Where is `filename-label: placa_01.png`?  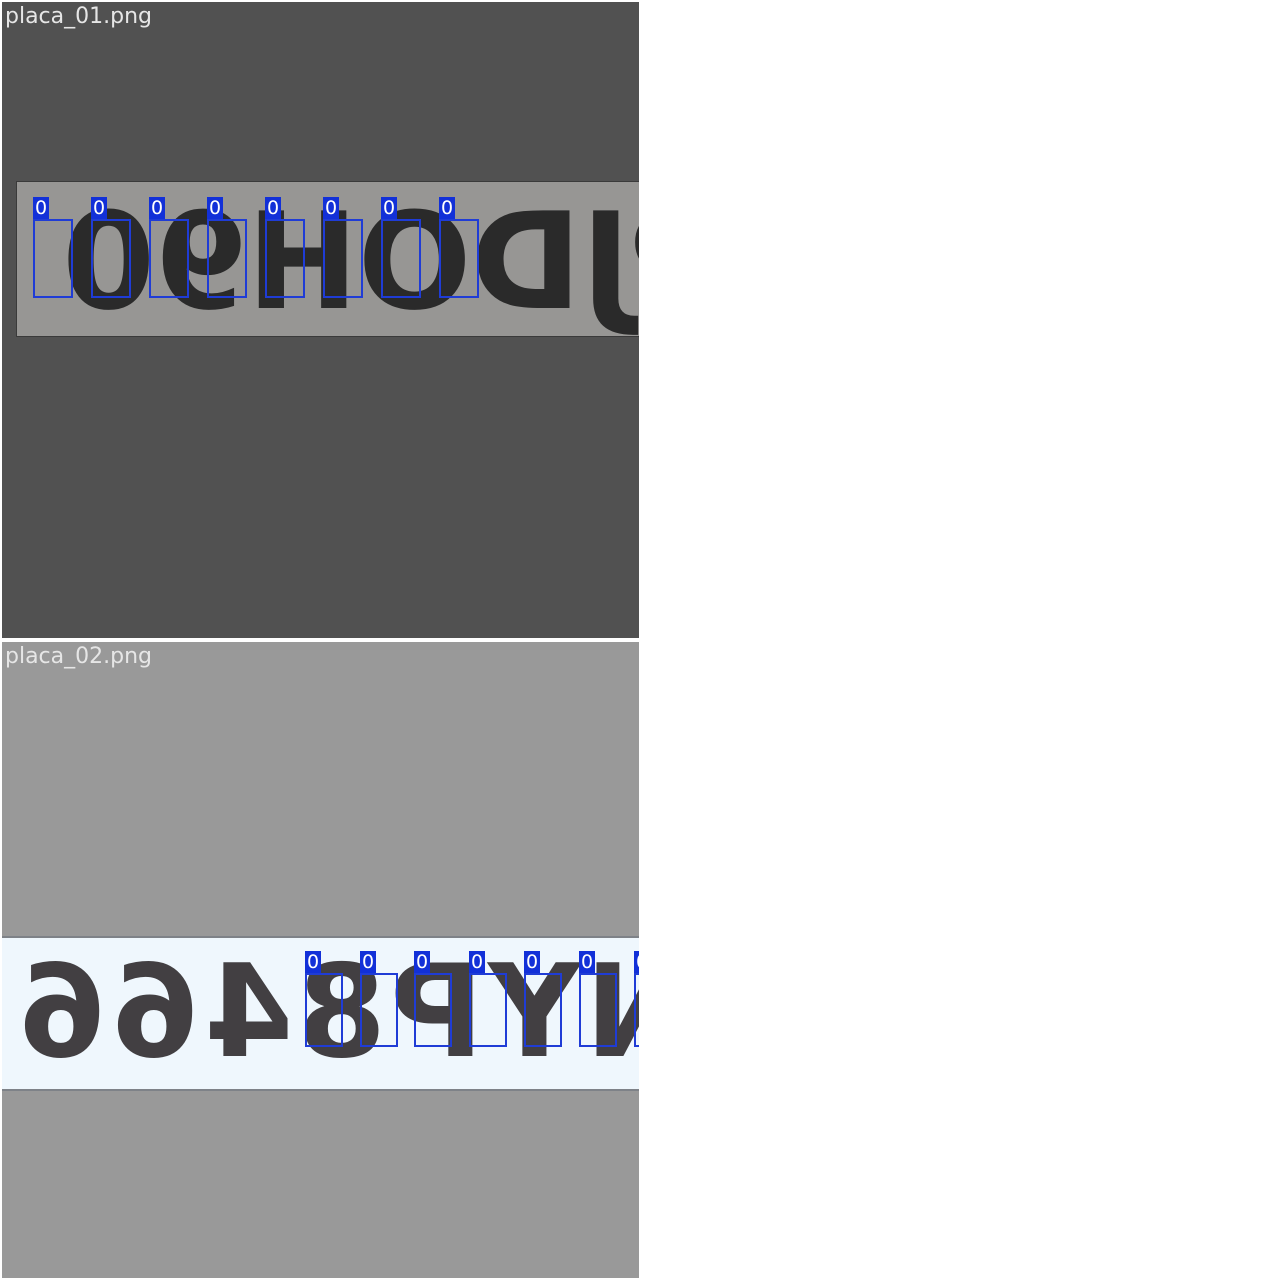
filename-label: placa_01.png is located at coordinates (78, 16).